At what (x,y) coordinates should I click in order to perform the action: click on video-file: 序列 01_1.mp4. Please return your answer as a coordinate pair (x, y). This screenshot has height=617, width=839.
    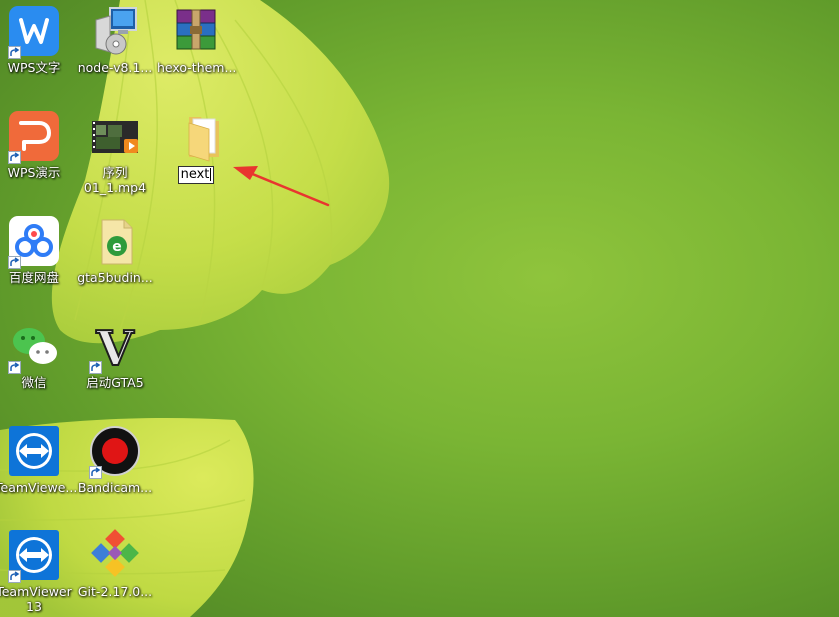
    Looking at the image, I should click on (115, 157).